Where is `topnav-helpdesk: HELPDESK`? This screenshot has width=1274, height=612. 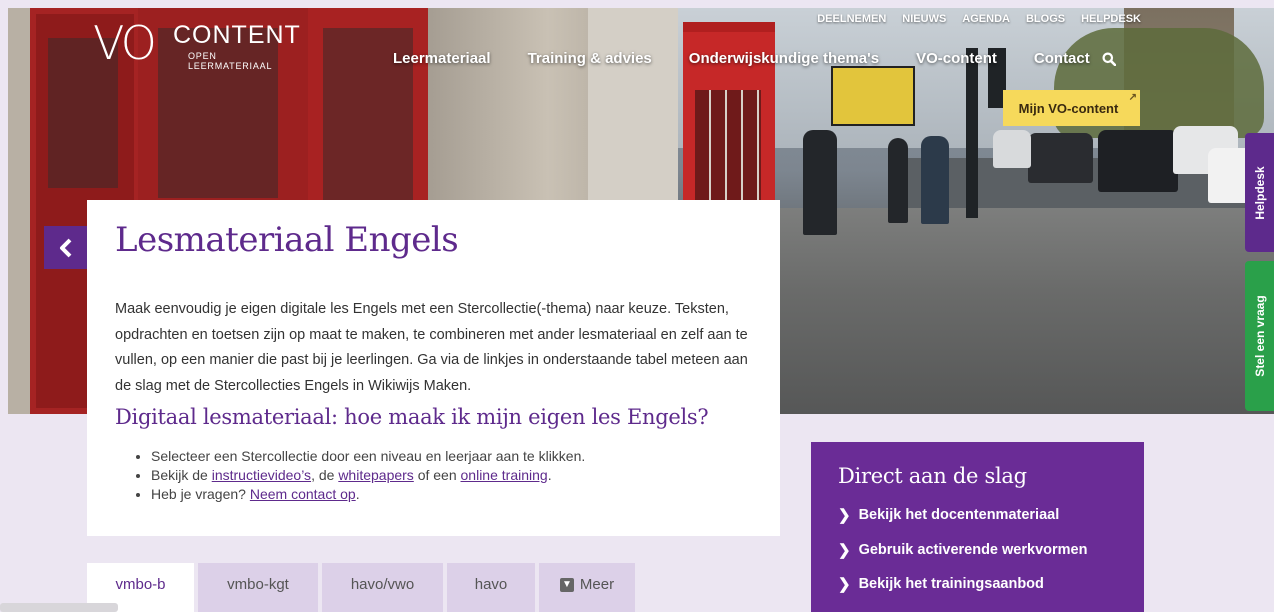
topnav-helpdesk: HELPDESK is located at coordinates (1111, 19).